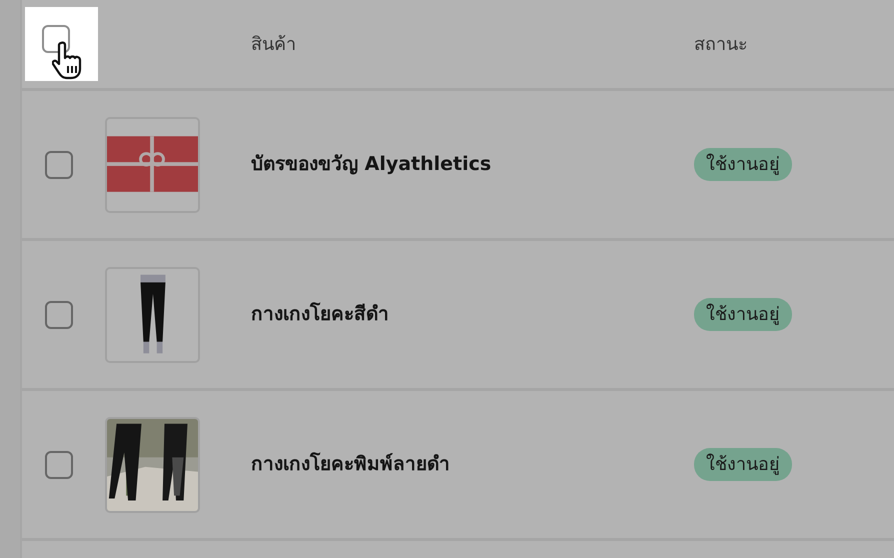  What do you see at coordinates (274, 44) in the screenshot?
I see `column-header: สินค้า` at bounding box center [274, 44].